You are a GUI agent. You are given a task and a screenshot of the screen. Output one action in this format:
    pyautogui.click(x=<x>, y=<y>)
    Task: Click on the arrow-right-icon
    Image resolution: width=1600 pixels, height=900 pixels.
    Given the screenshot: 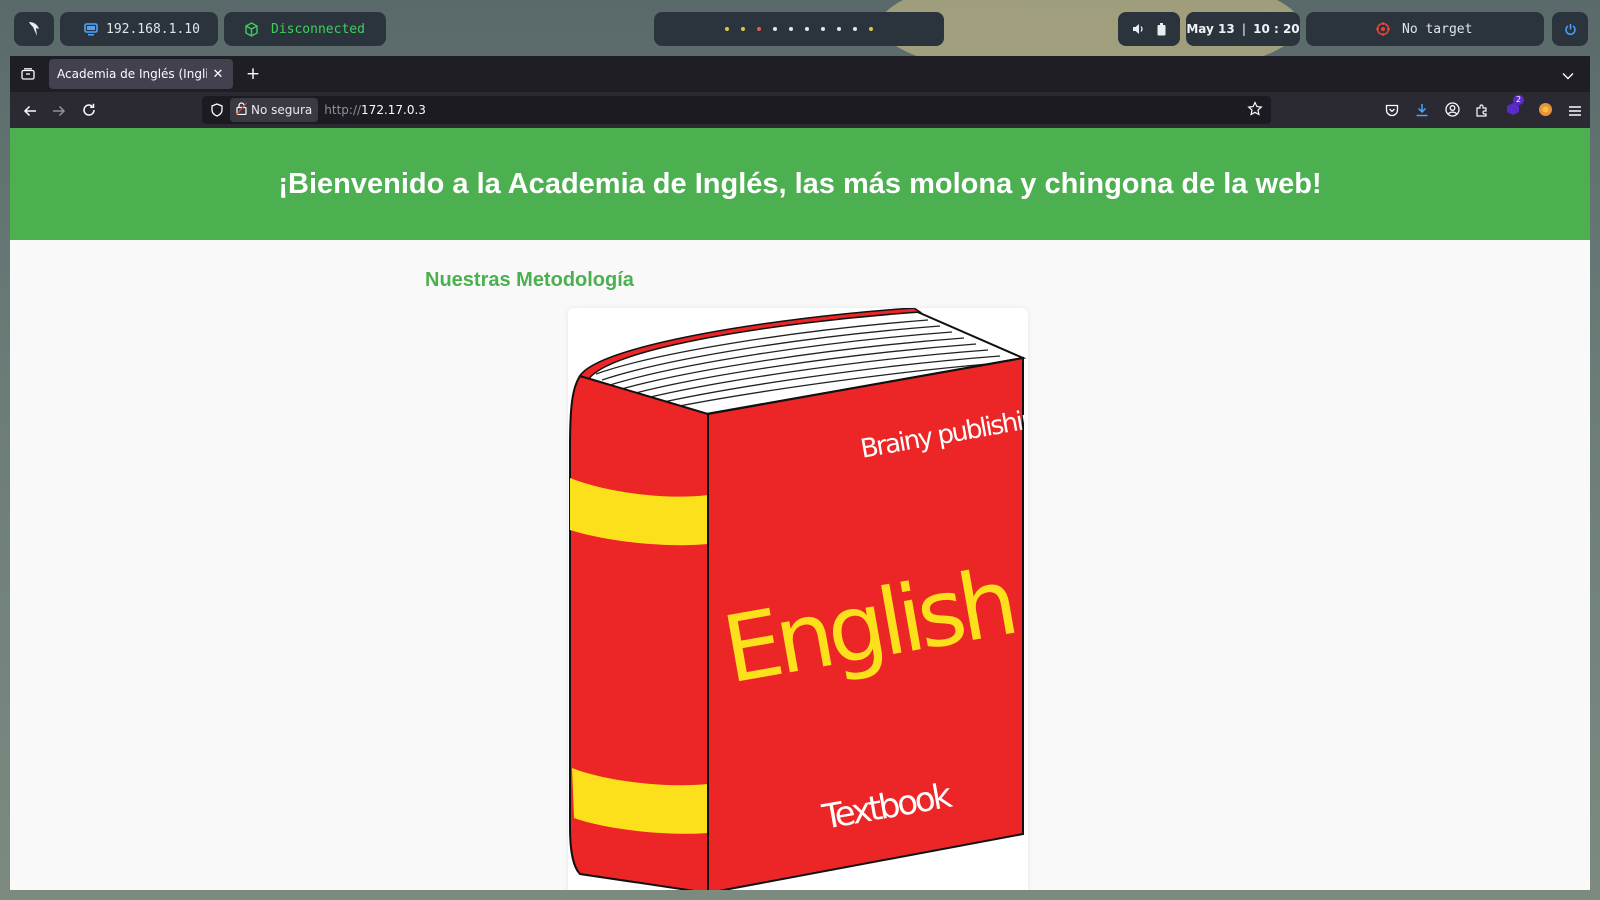 What is the action you would take?
    pyautogui.click(x=59, y=111)
    